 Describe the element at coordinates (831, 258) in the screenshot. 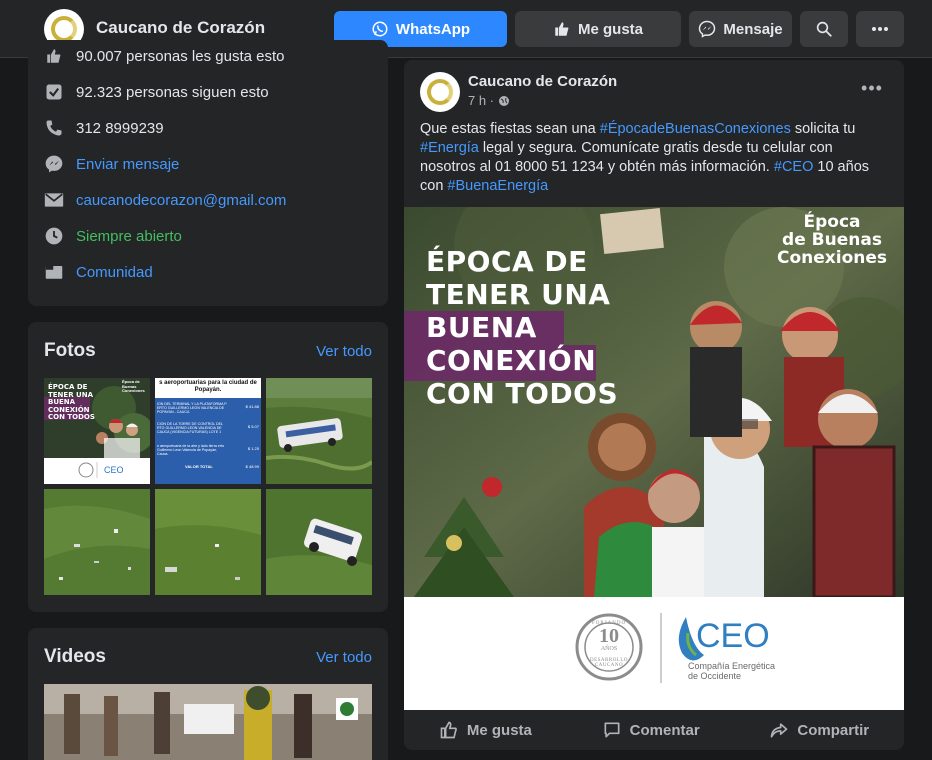

I see `promo-badge-line-3: Conexiones` at that location.